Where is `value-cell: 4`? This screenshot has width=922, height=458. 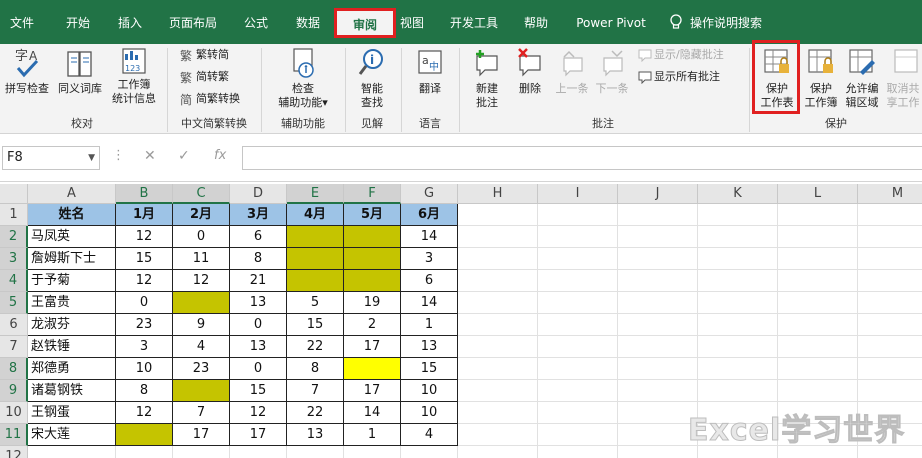 value-cell: 4 is located at coordinates (429, 435).